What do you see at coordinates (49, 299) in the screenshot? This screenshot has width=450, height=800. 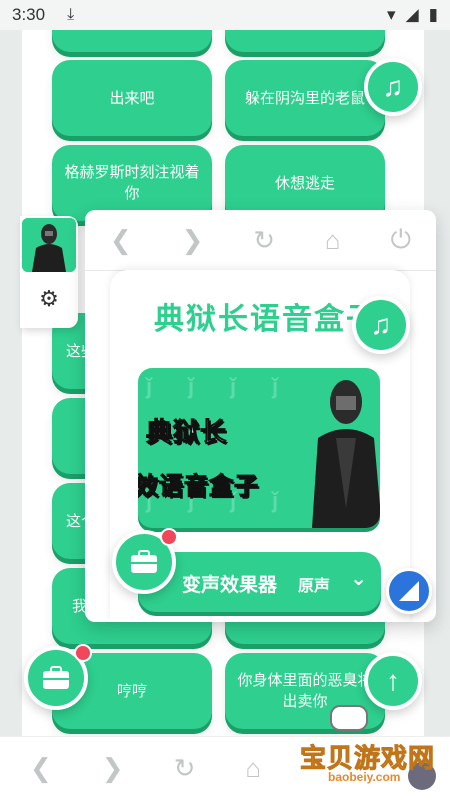 I see `settings-gear-icon: ⚙` at bounding box center [49, 299].